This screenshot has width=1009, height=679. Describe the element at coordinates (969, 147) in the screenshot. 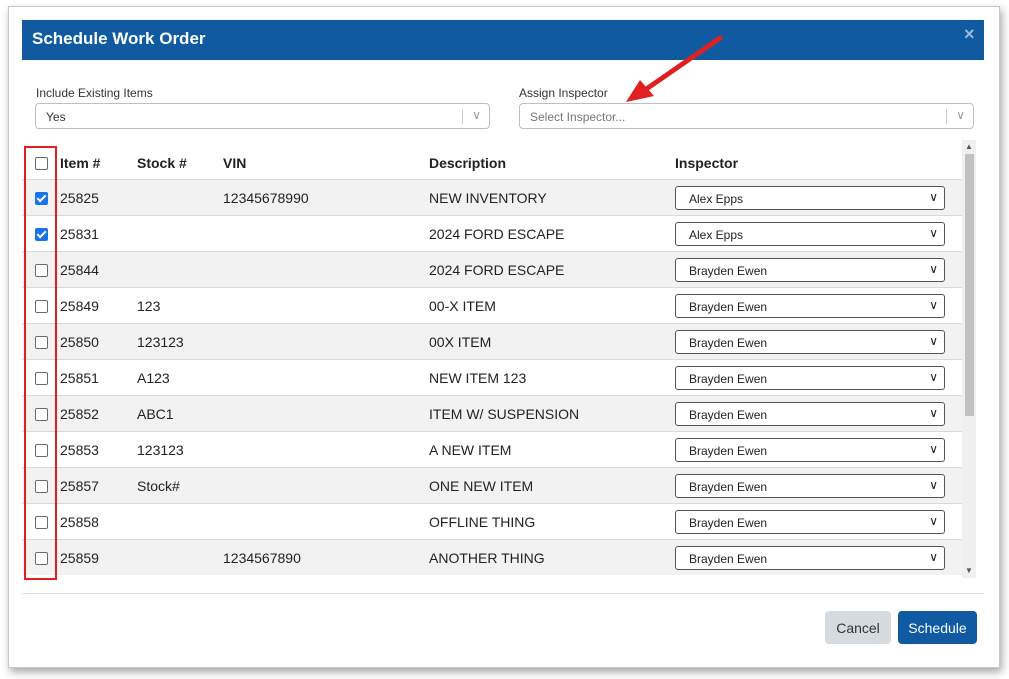

I see `scroll-up-icon: ▲` at that location.